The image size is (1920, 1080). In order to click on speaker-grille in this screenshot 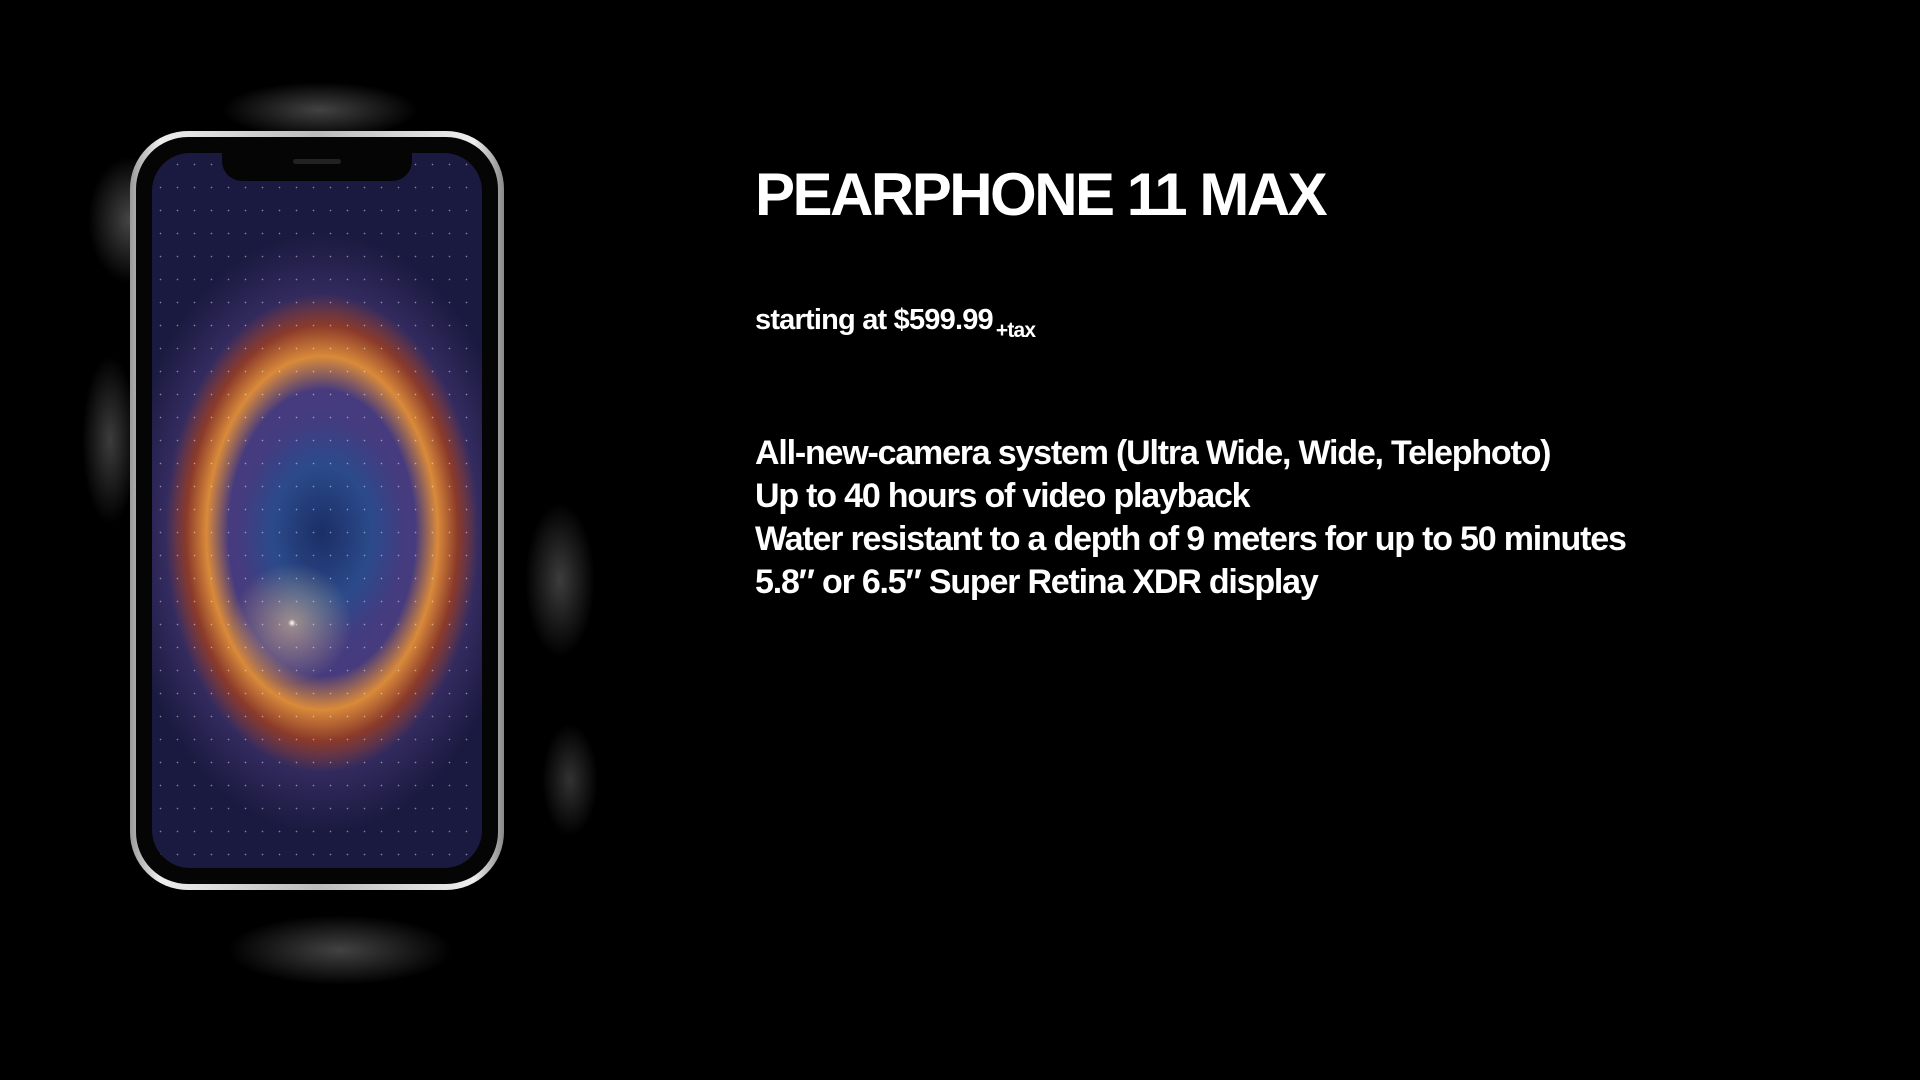, I will do `click(317, 161)`.